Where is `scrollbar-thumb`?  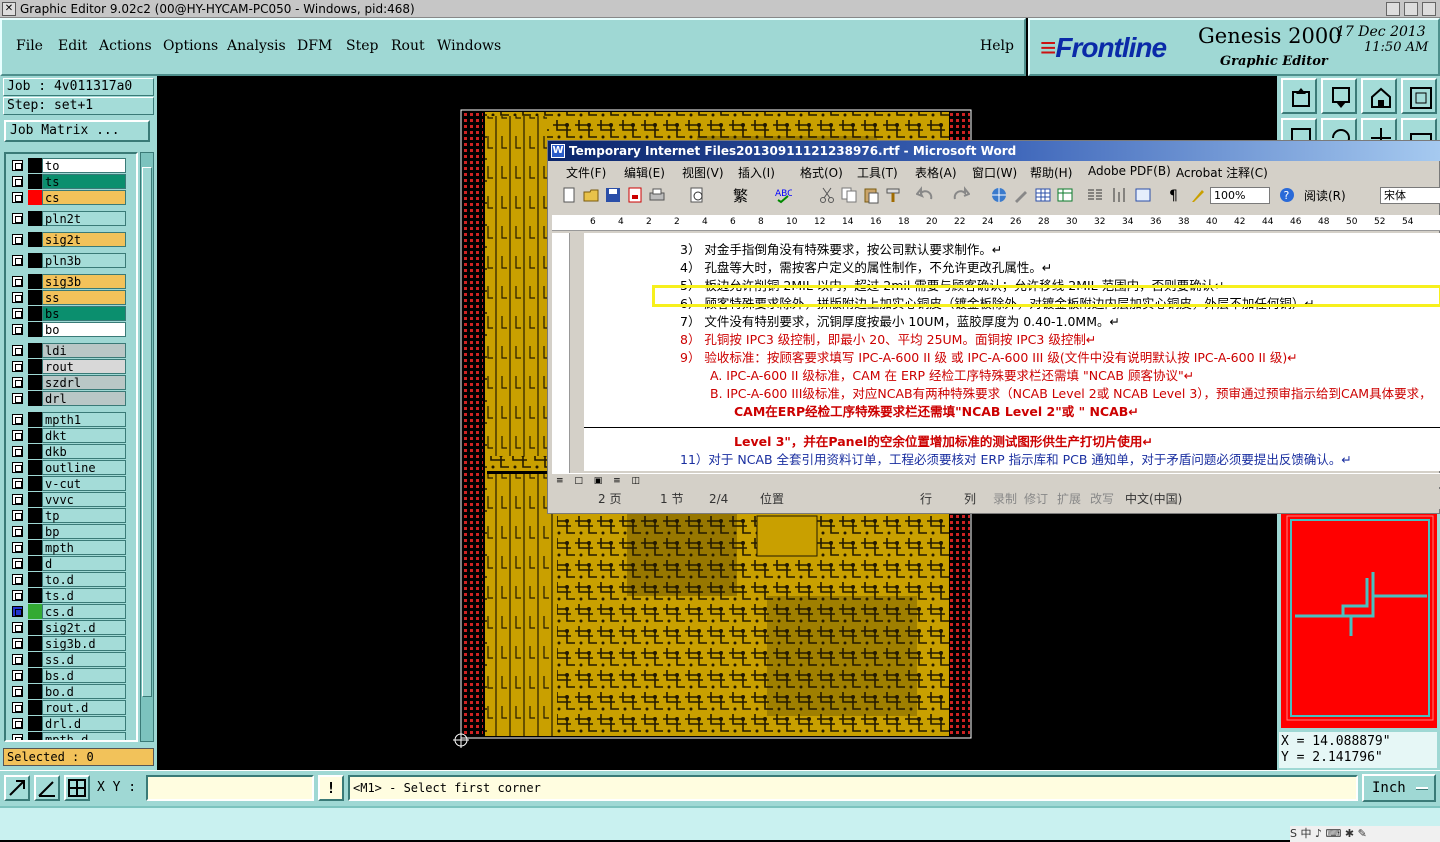 scrollbar-thumb is located at coordinates (147, 432).